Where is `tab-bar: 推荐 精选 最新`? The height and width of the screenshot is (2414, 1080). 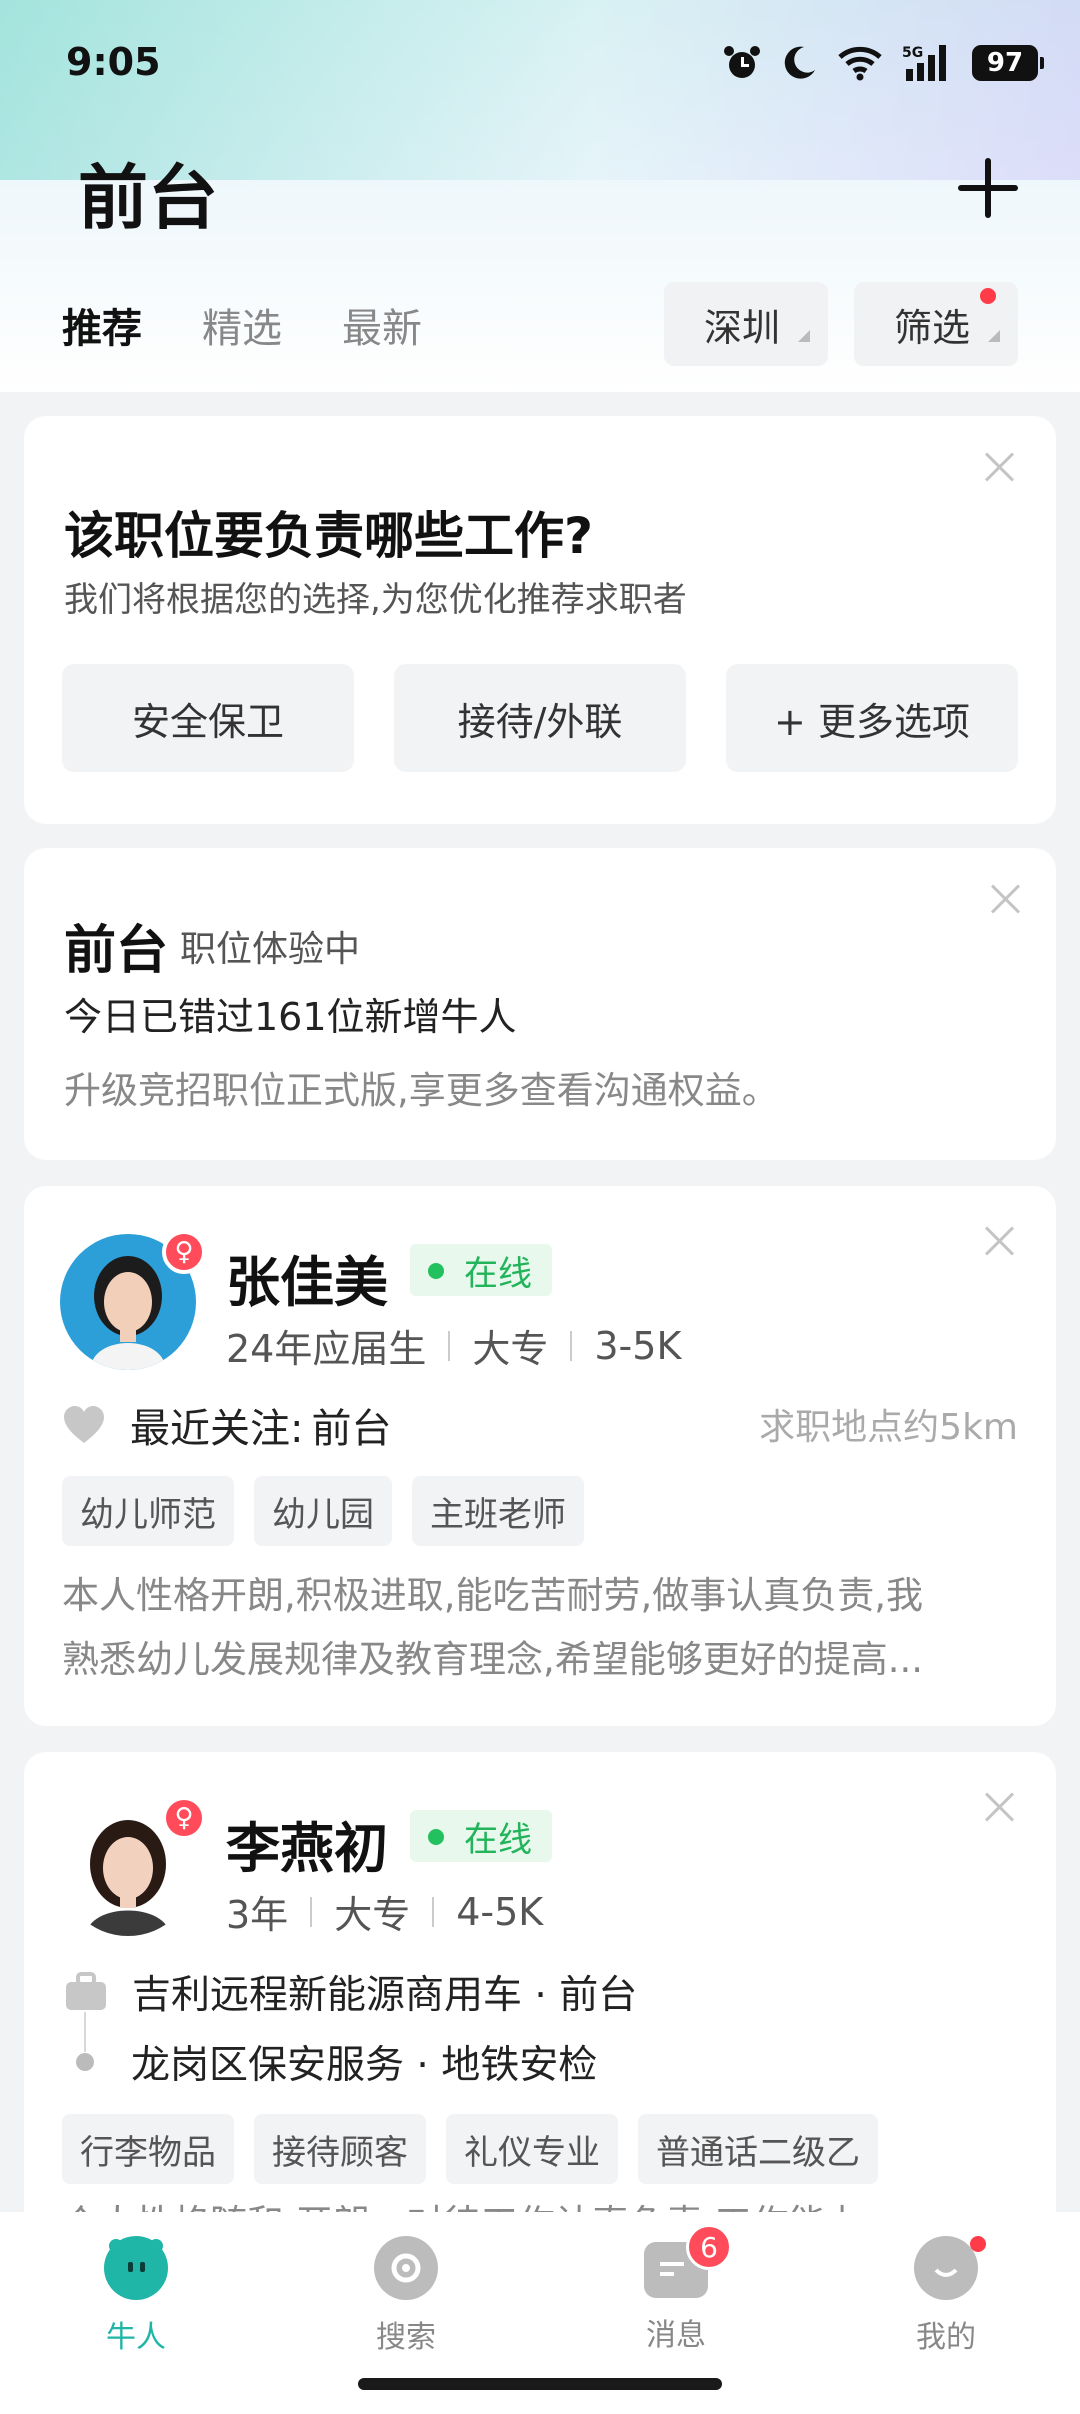 tab-bar: 推荐 精选 最新 is located at coordinates (242, 325).